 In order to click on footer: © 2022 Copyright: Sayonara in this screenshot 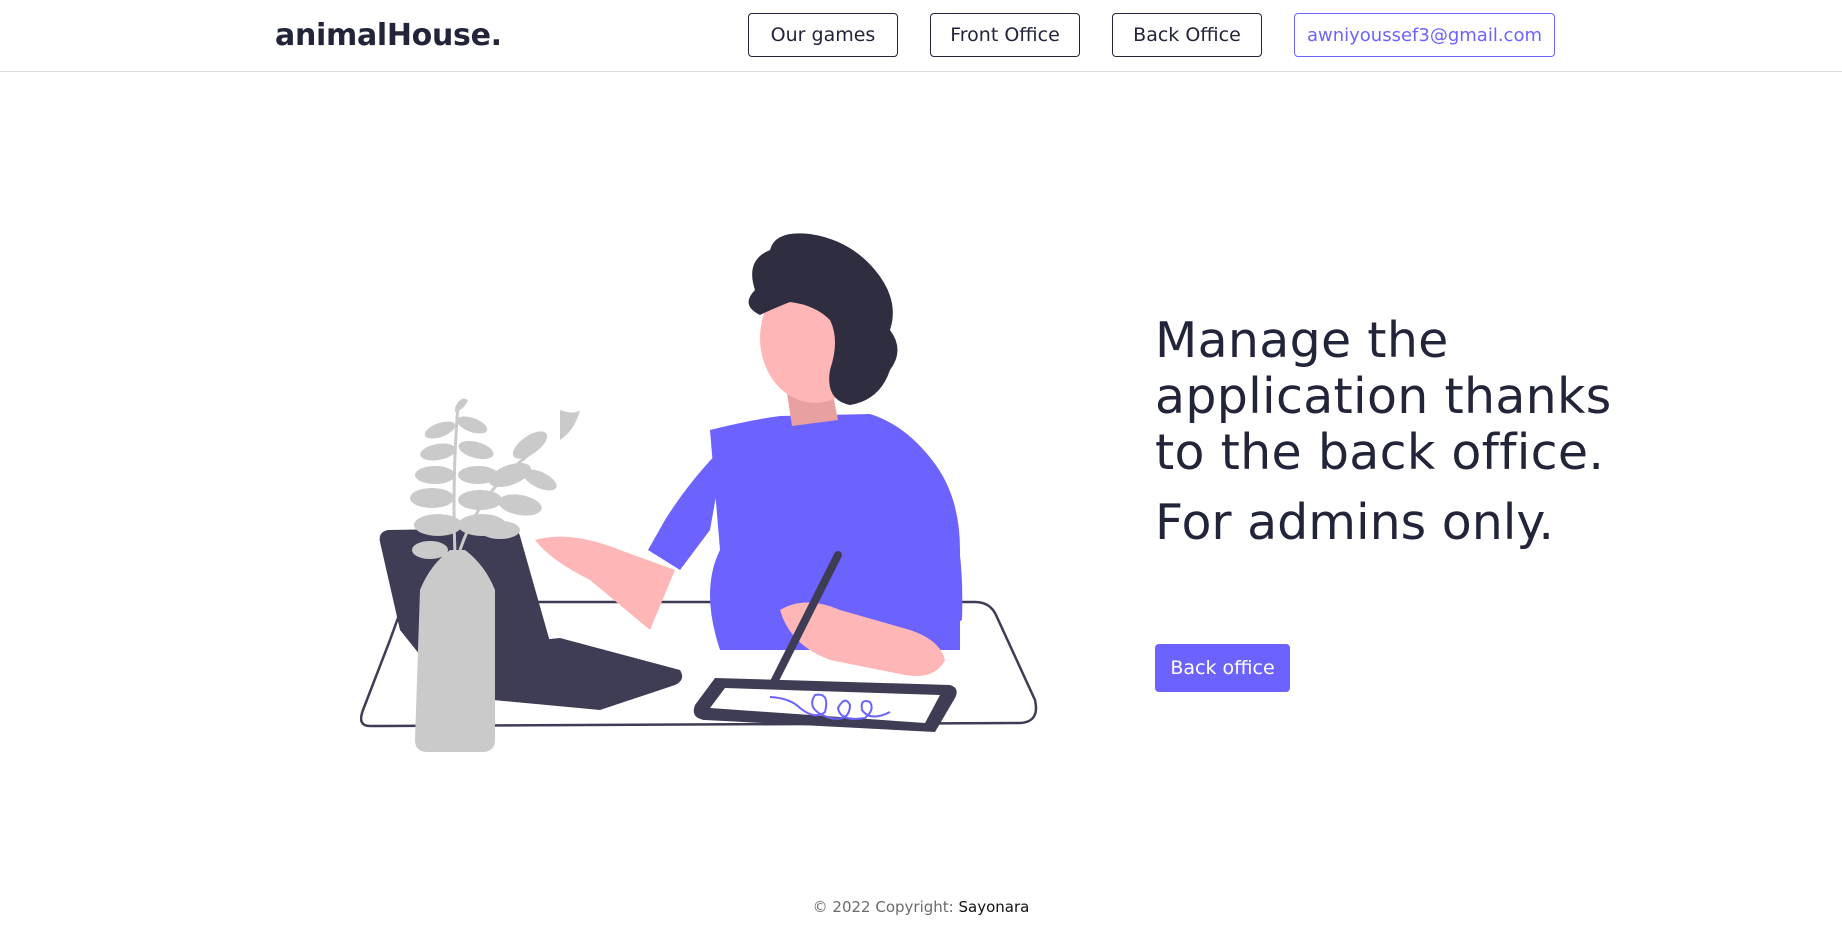, I will do `click(921, 907)`.